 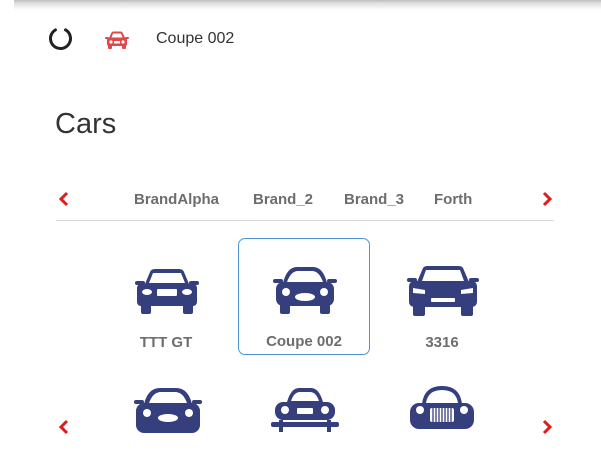 What do you see at coordinates (168, 411) in the screenshot?
I see `sports-car-icon` at bounding box center [168, 411].